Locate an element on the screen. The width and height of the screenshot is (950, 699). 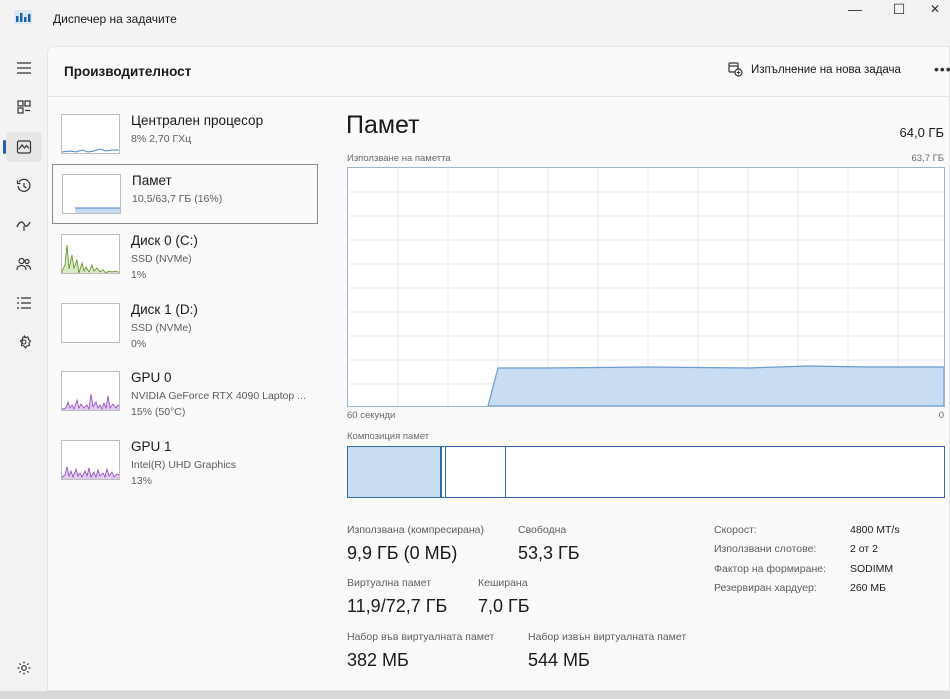
device-detail: Intel(R) UHD Graphics is located at coordinates (184, 465).